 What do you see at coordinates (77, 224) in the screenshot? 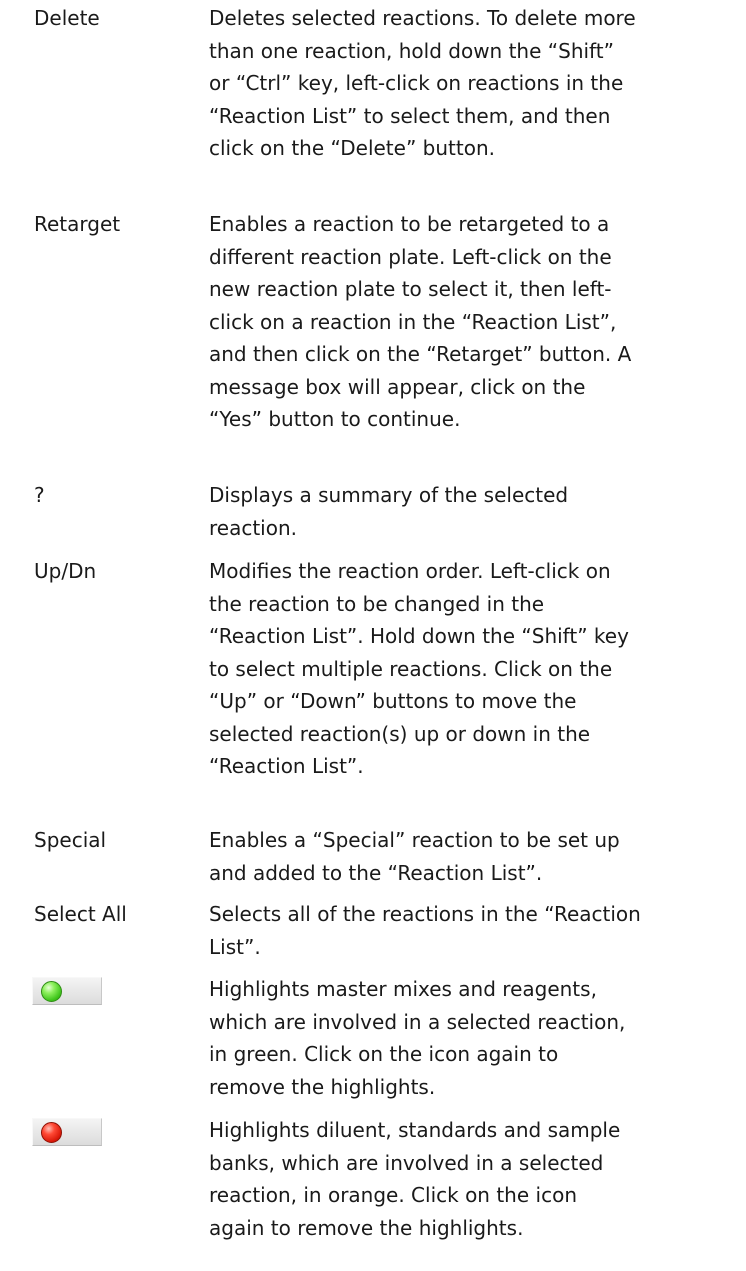
I see `term-retarget: Retarget` at bounding box center [77, 224].